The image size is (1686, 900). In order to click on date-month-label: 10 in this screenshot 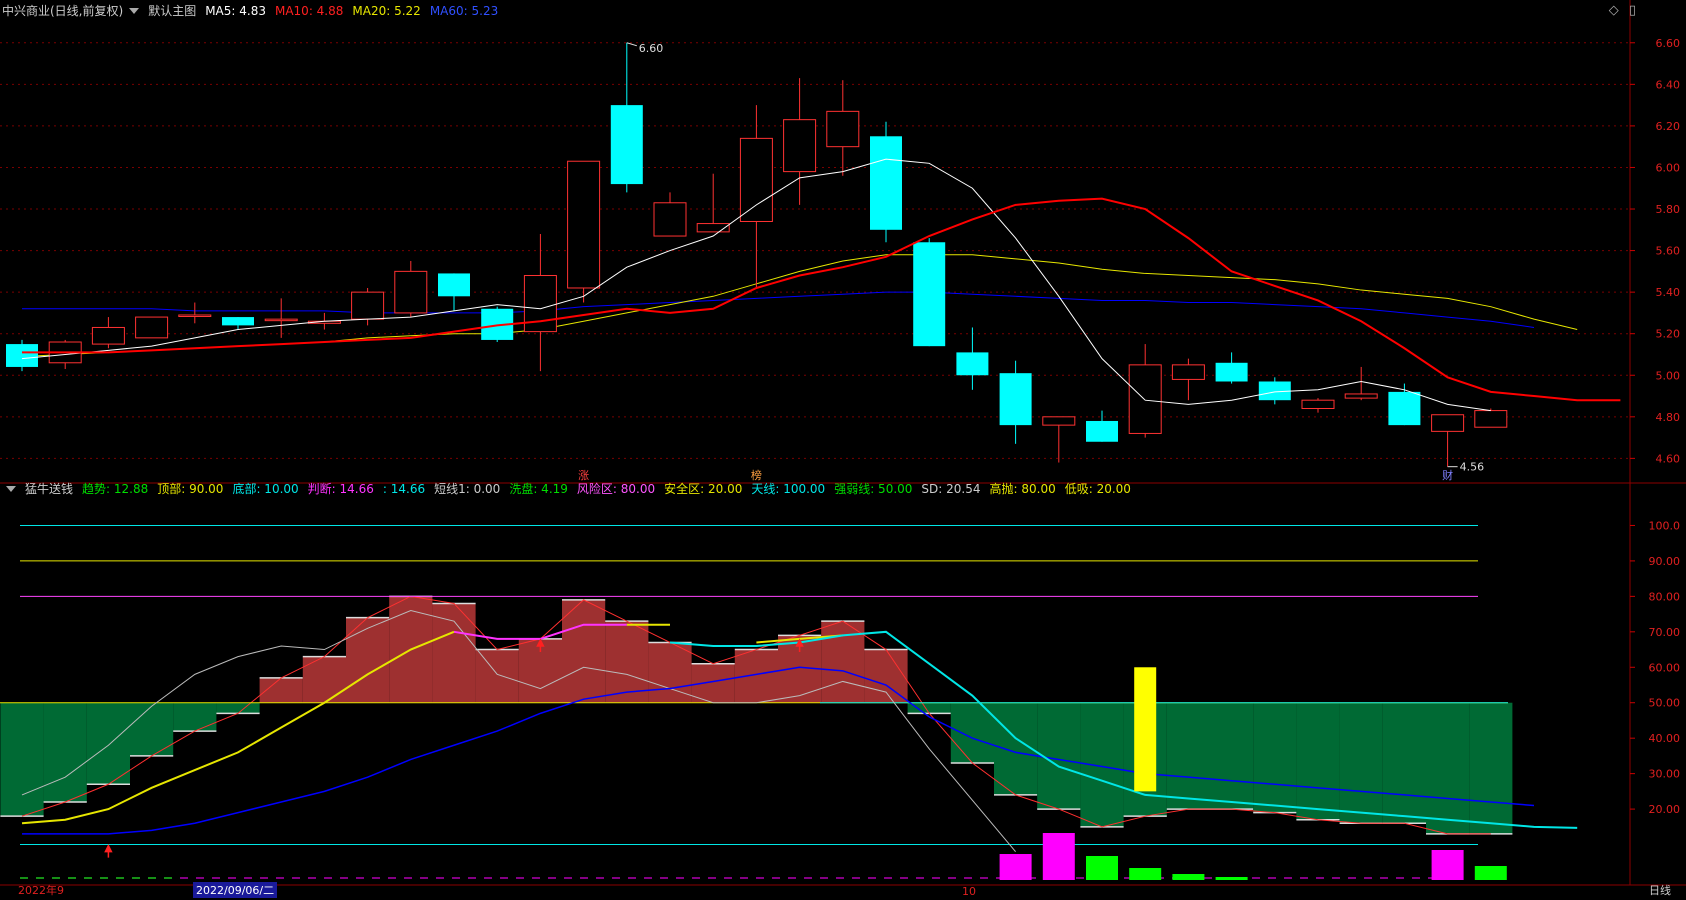, I will do `click(969, 891)`.